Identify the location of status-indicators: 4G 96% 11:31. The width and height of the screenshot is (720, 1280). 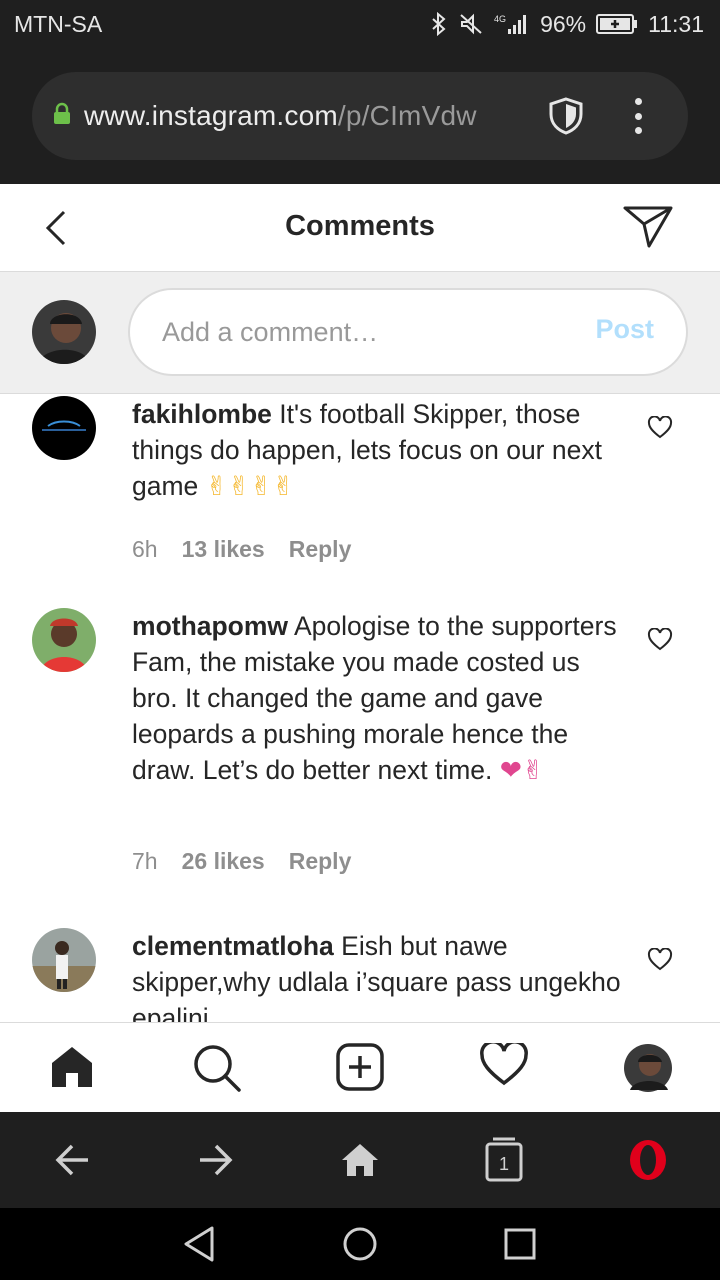
(567, 24).